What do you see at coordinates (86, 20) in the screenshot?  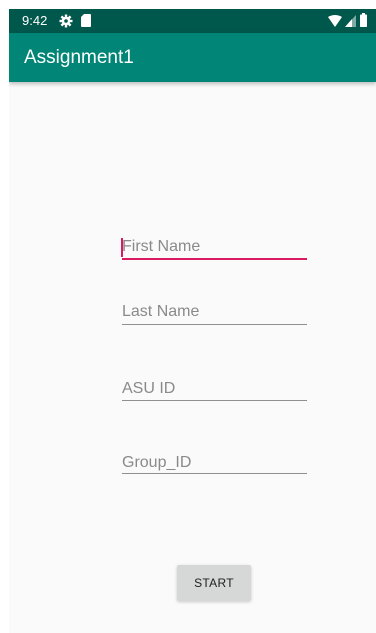 I see `sd-card-icon` at bounding box center [86, 20].